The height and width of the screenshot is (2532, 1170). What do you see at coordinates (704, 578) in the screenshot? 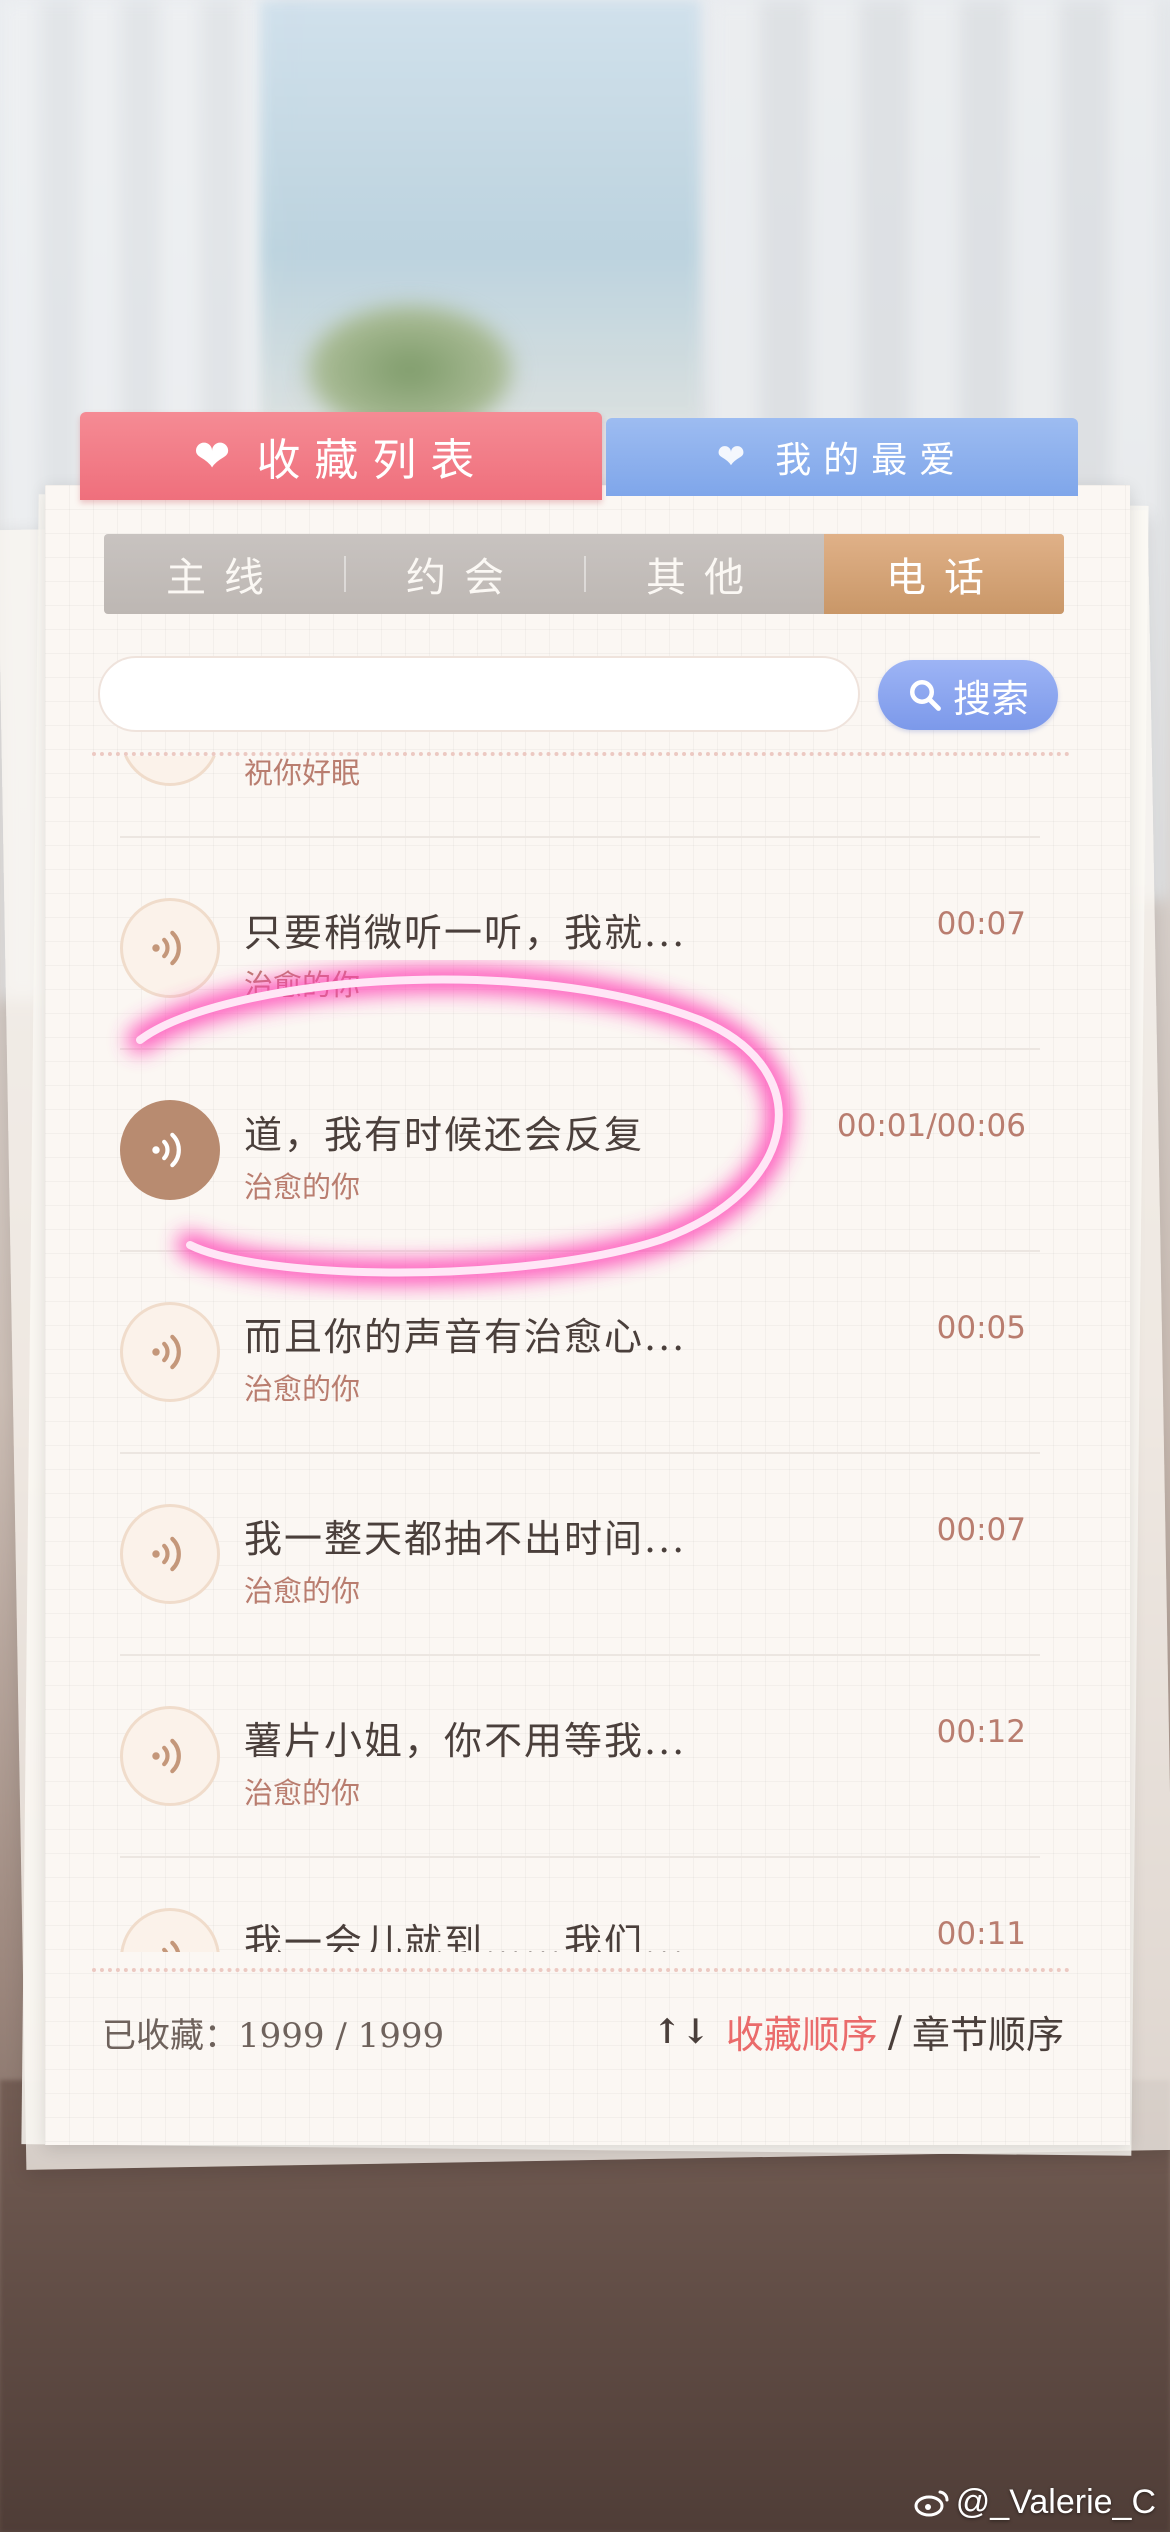
I see `category-label: 其他` at bounding box center [704, 578].